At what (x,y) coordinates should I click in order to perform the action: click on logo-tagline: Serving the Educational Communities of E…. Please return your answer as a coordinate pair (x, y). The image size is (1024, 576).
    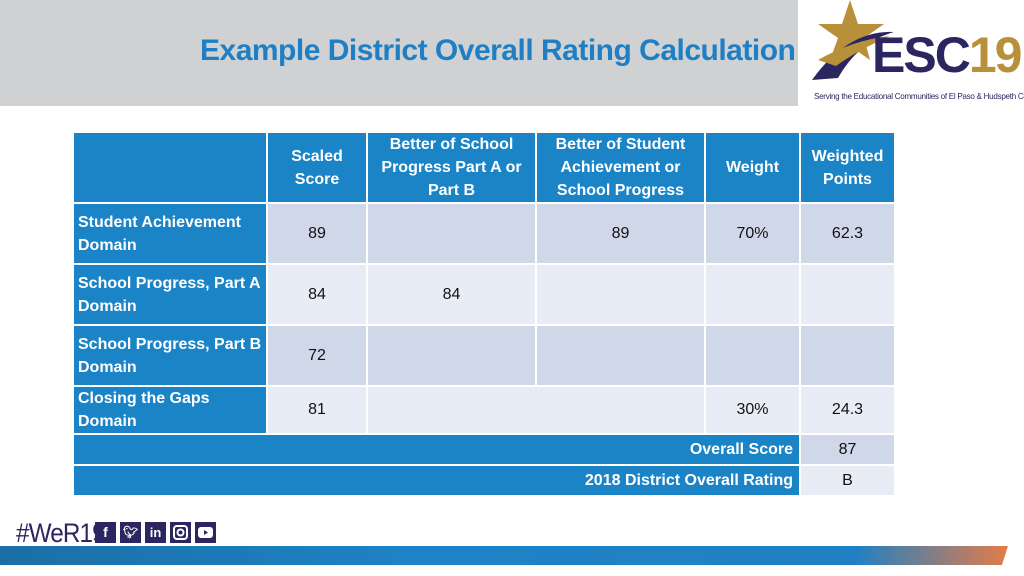
    Looking at the image, I should click on (919, 96).